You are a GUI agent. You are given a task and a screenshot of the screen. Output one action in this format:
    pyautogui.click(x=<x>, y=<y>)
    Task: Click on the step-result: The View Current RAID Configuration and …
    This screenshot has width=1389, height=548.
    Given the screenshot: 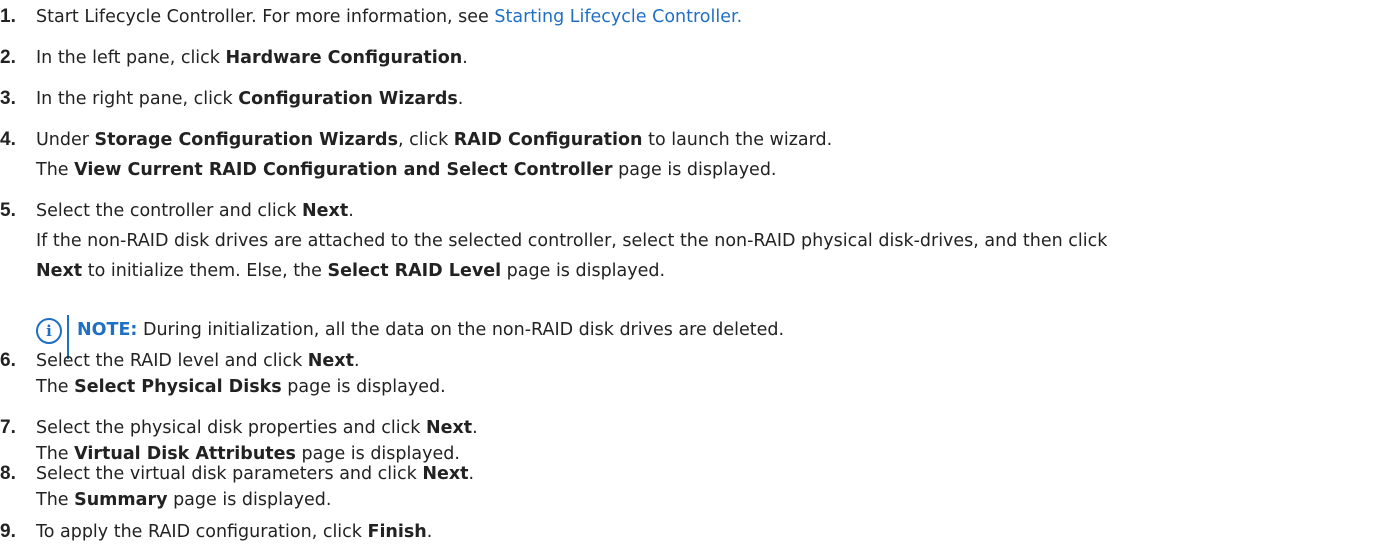 What is the action you would take?
    pyautogui.click(x=406, y=170)
    